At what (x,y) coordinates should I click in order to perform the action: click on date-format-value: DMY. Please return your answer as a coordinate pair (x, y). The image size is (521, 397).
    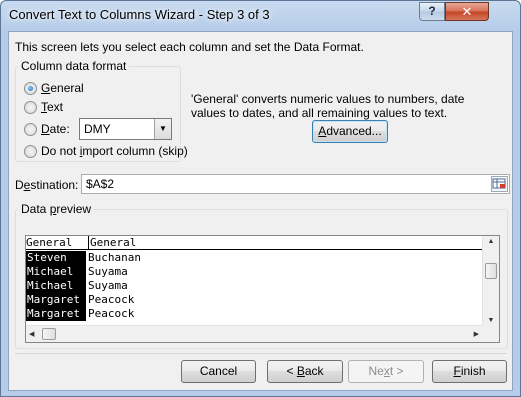
    Looking at the image, I should click on (97, 129).